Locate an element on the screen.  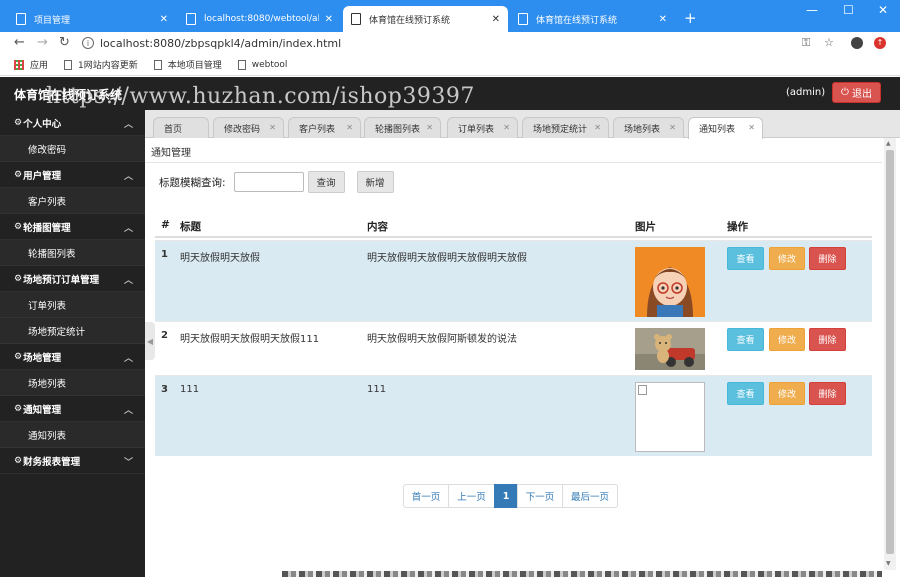
back-arrow-icon: ← is located at coordinates (19, 42).